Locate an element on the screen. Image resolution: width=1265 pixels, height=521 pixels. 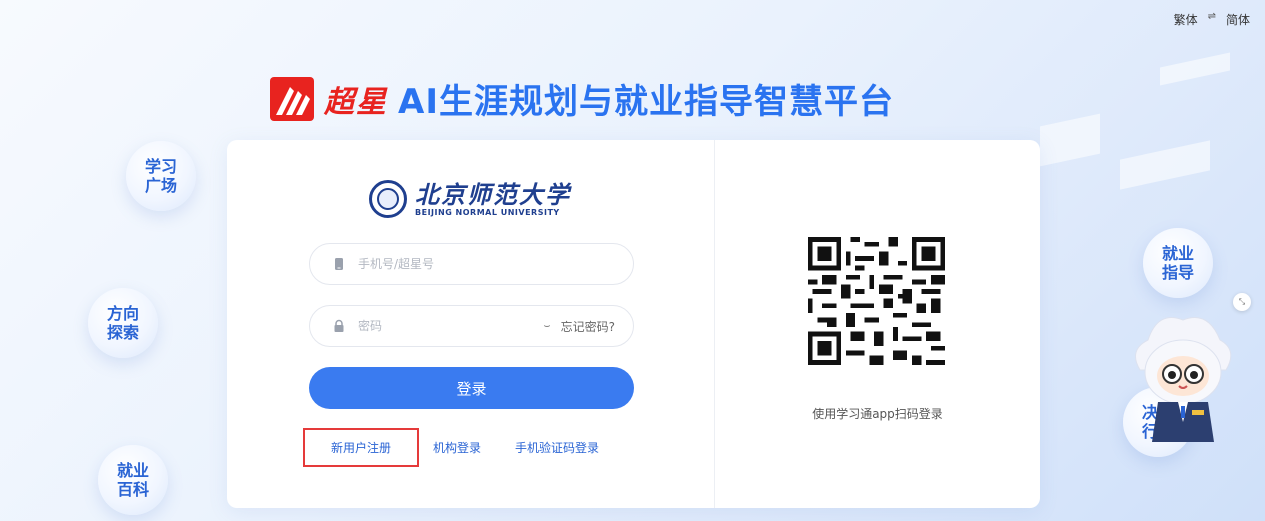
qr-caption: 使用学习通app扫码登录 is located at coordinates (877, 414).